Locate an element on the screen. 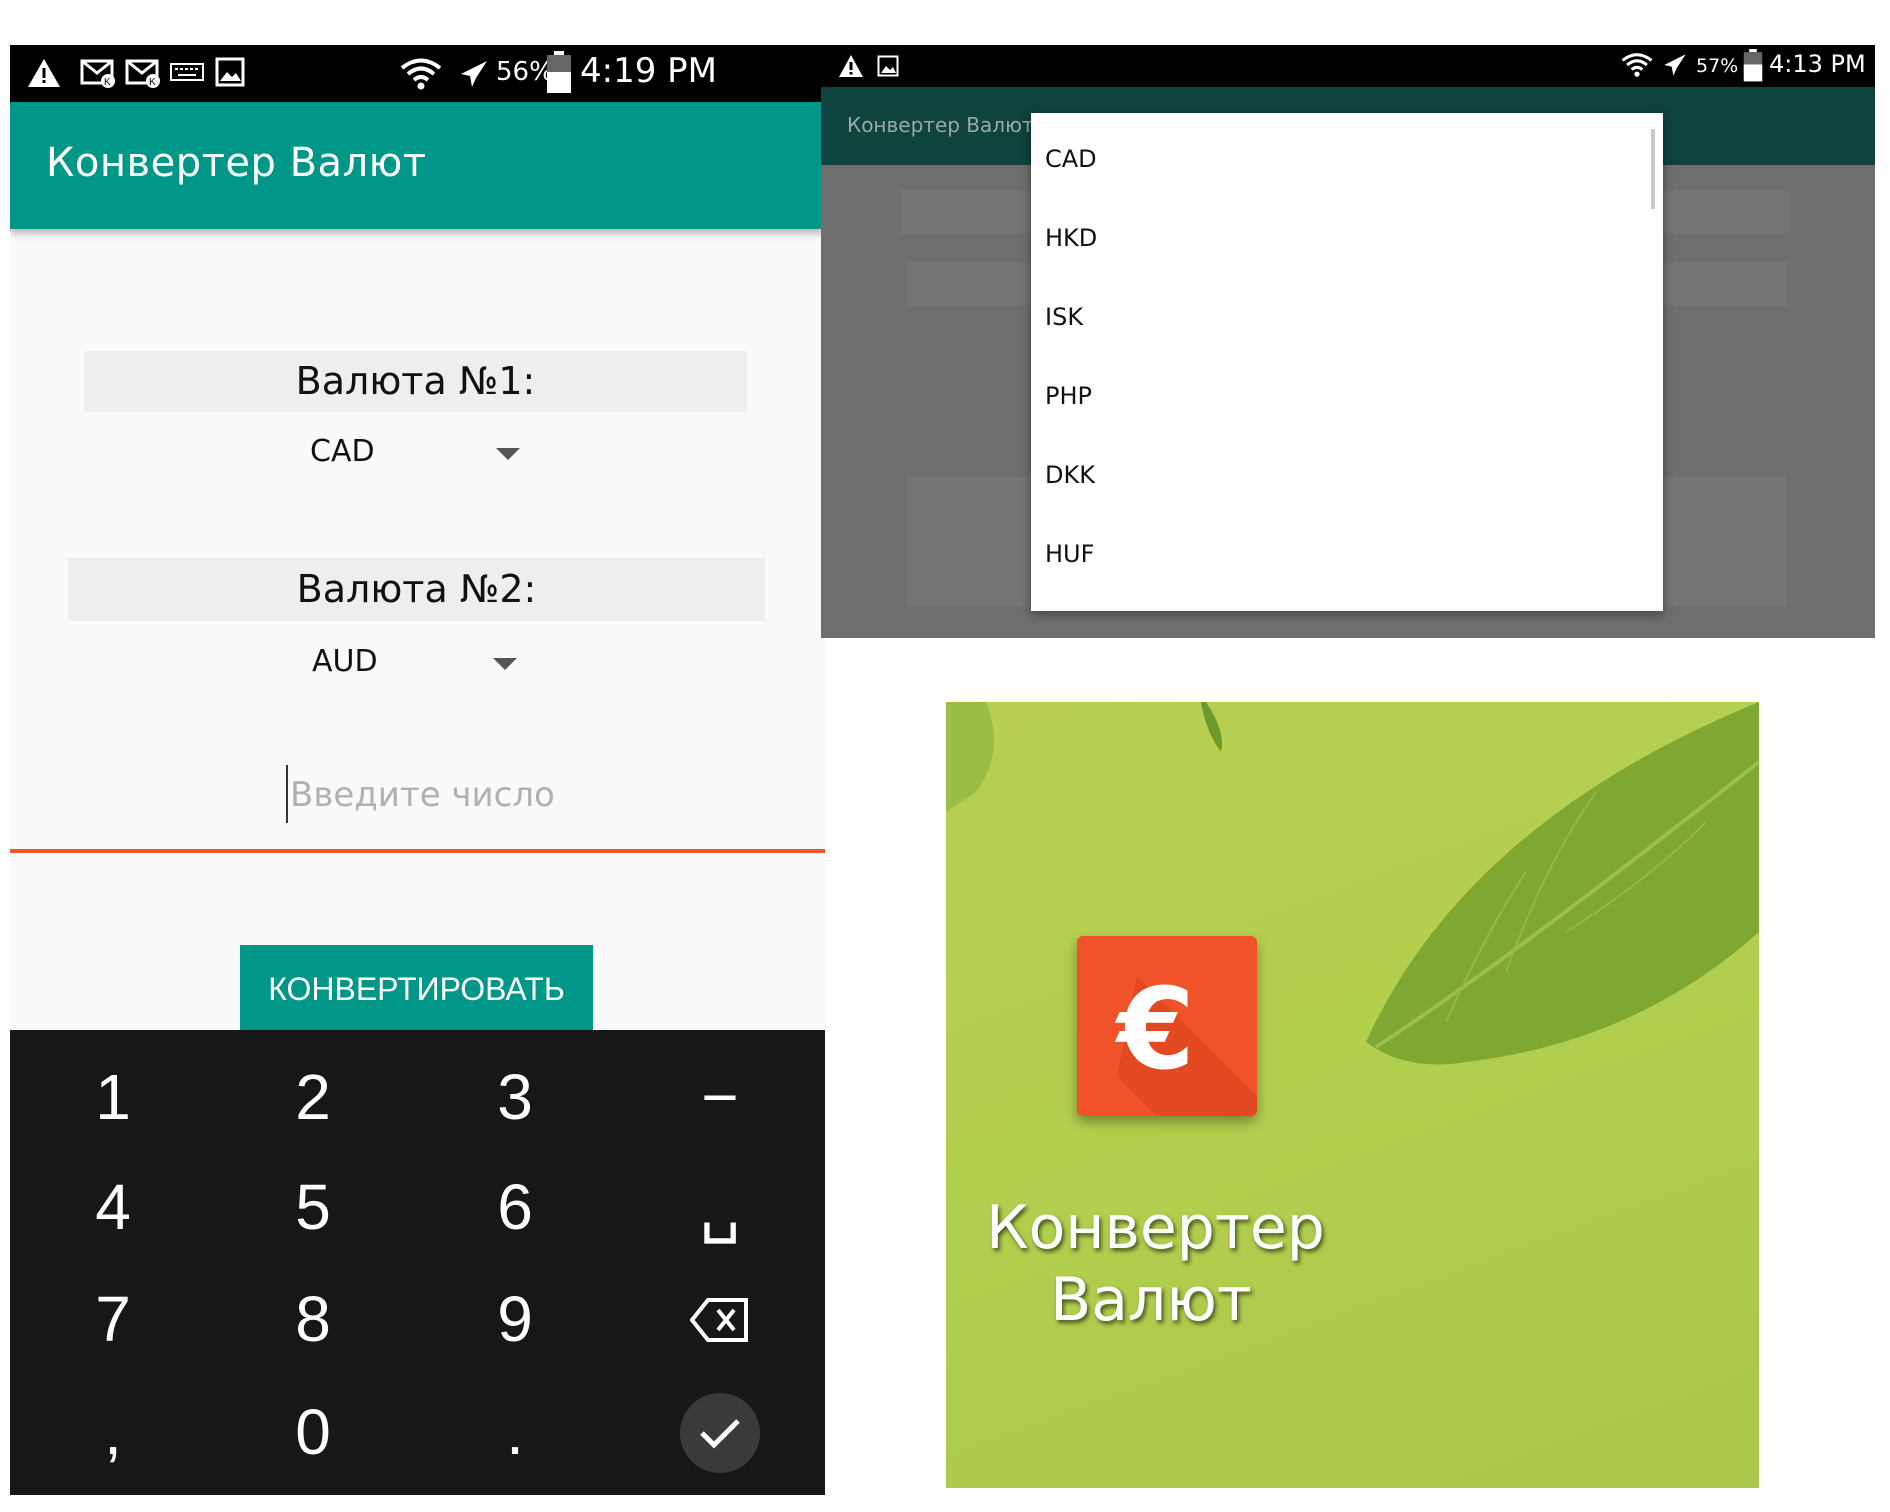  key-4: 4 is located at coordinates (113, 1207).